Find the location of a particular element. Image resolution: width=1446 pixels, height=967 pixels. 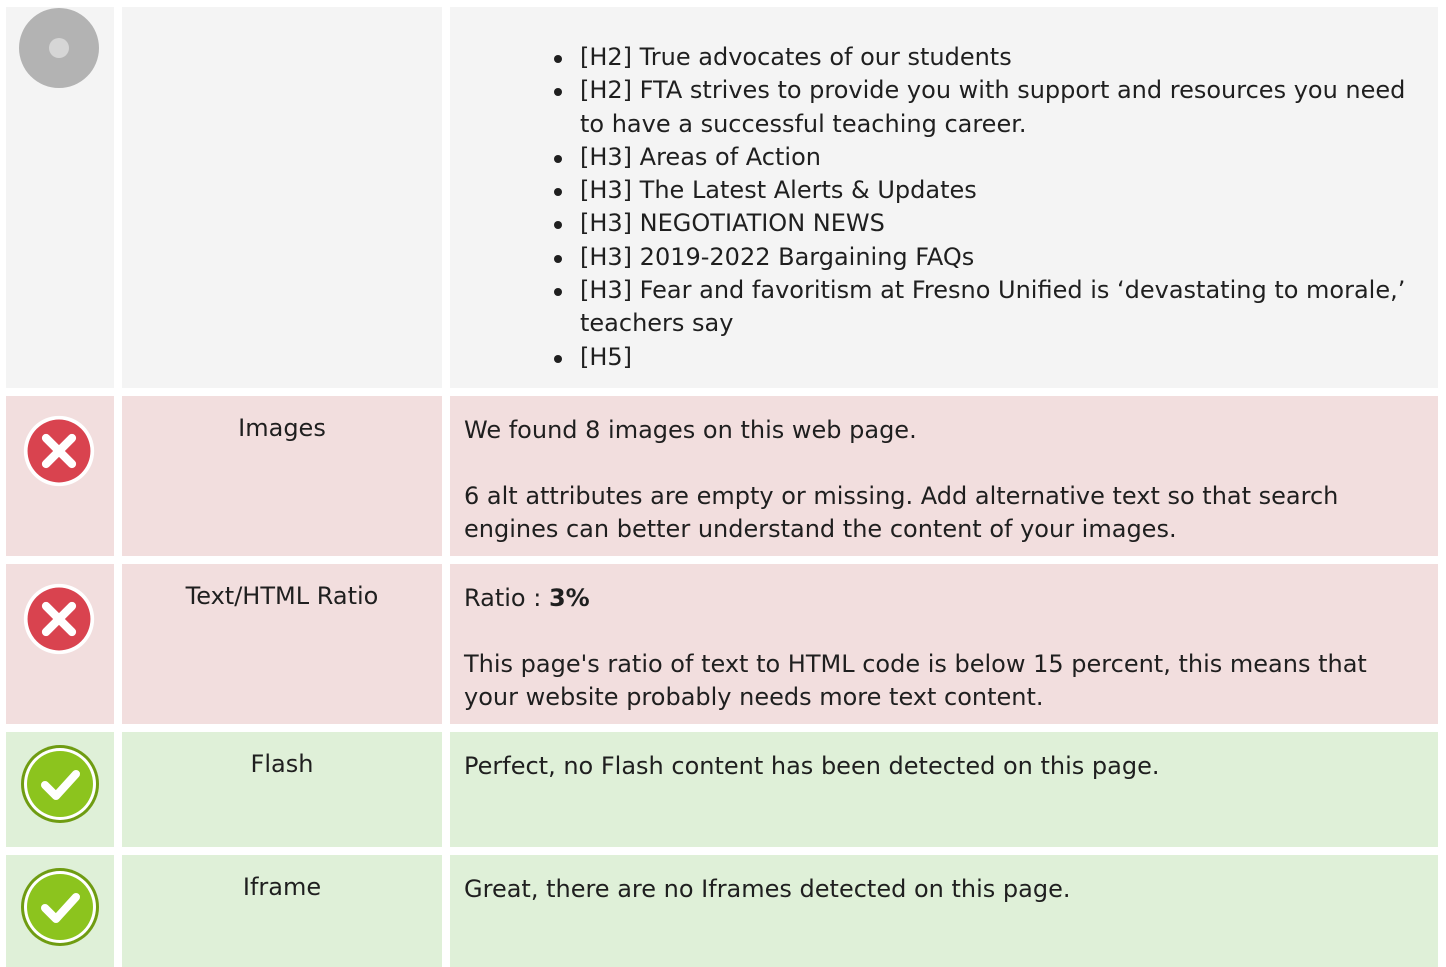

list-item: [H3] NEGOTIATION NEWS is located at coordinates (989, 223).